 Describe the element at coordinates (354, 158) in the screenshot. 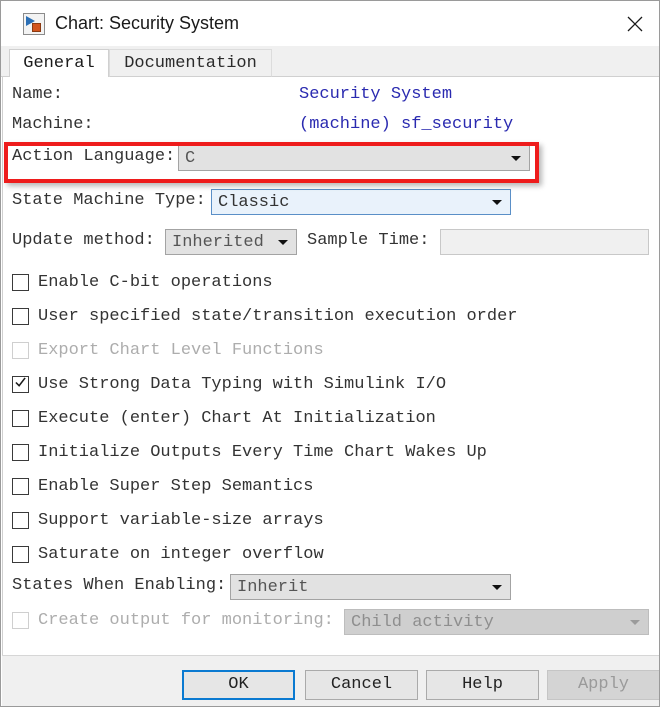

I see `action-language-select: C` at that location.